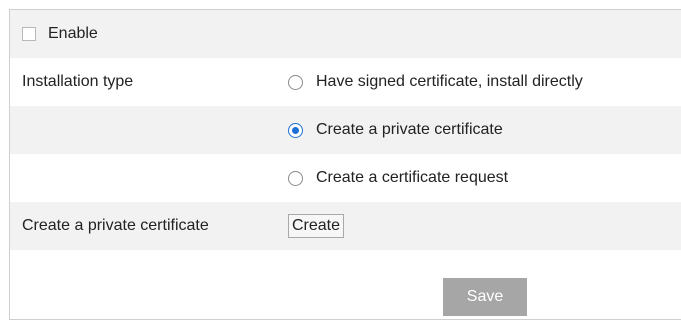 Image resolution: width=681 pixels, height=324 pixels. Describe the element at coordinates (485, 297) in the screenshot. I see `save-button: Save` at that location.